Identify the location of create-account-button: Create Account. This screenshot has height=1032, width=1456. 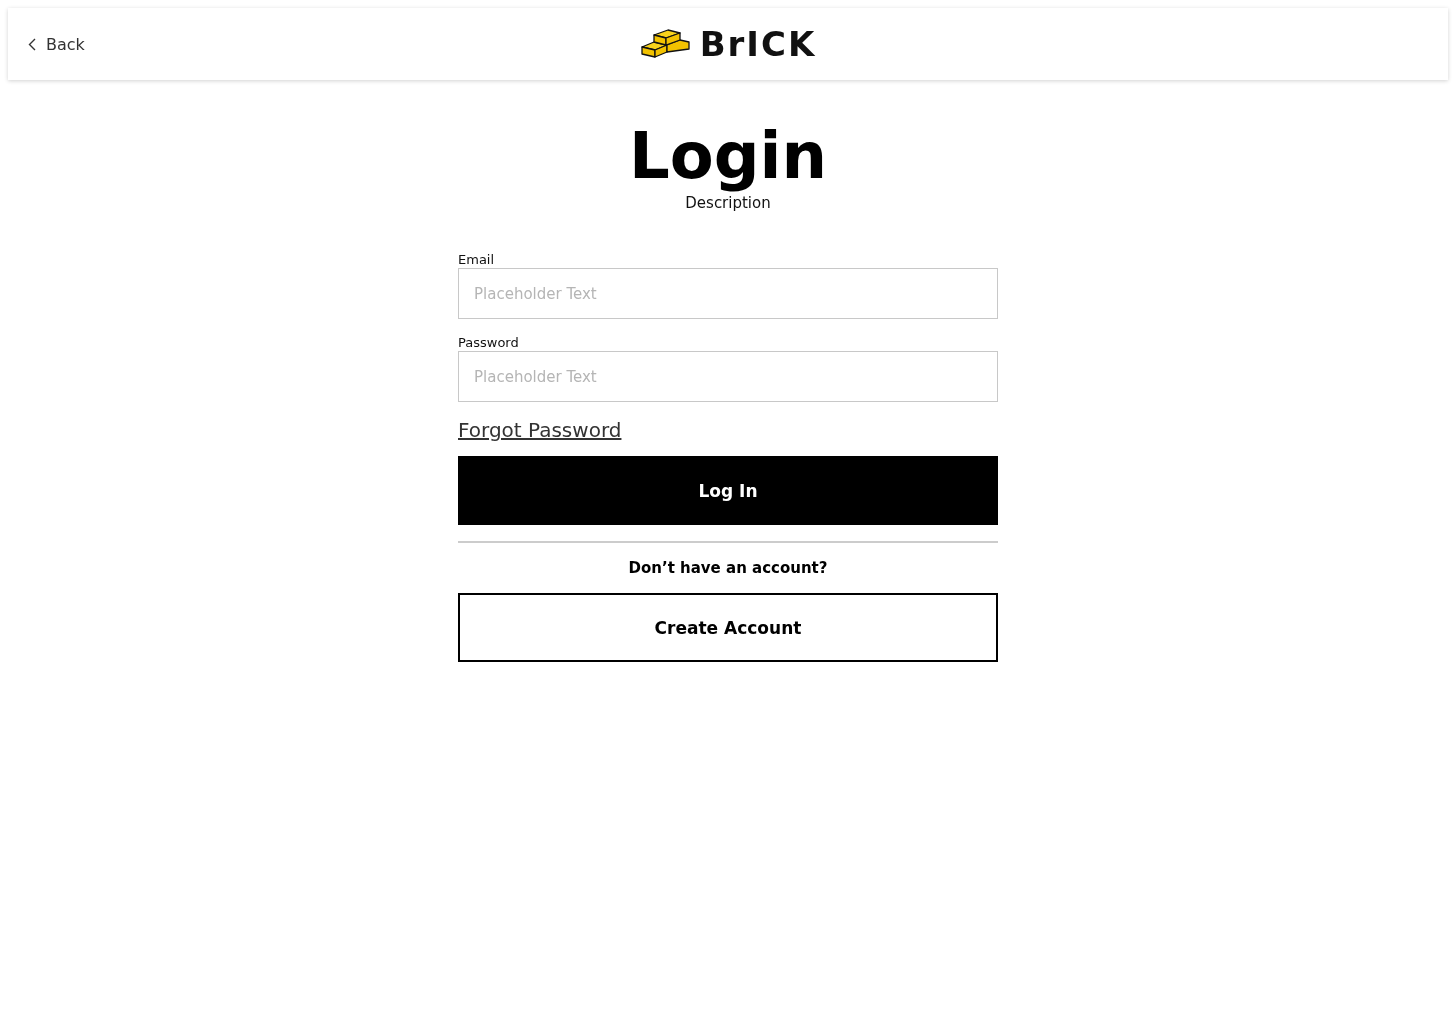
(728, 627).